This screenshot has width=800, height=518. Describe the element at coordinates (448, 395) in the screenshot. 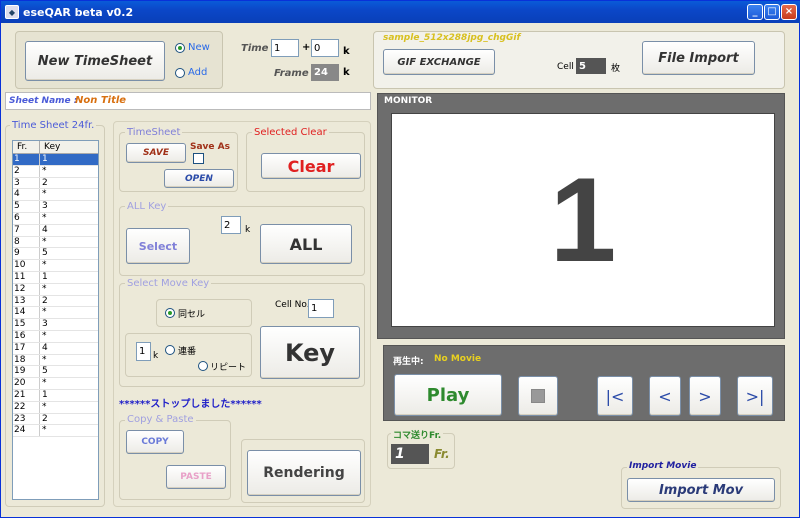

I see `play-button: Play` at that location.